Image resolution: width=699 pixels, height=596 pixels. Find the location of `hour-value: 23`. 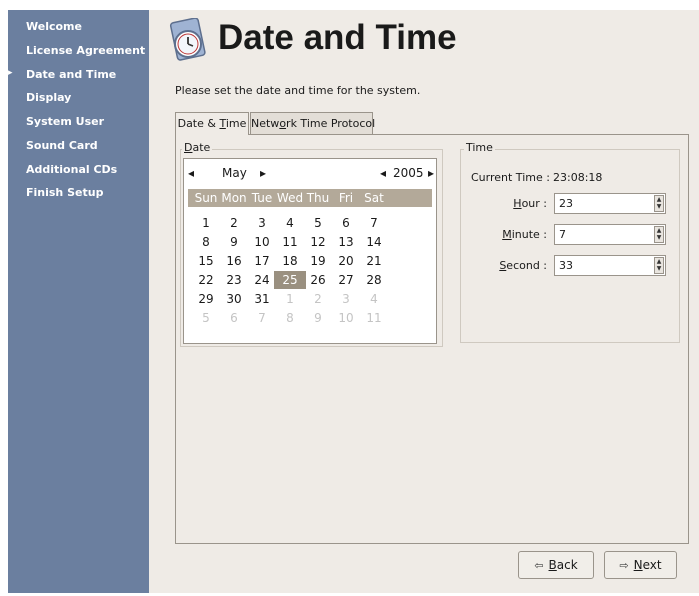

hour-value: 23 is located at coordinates (566, 203).